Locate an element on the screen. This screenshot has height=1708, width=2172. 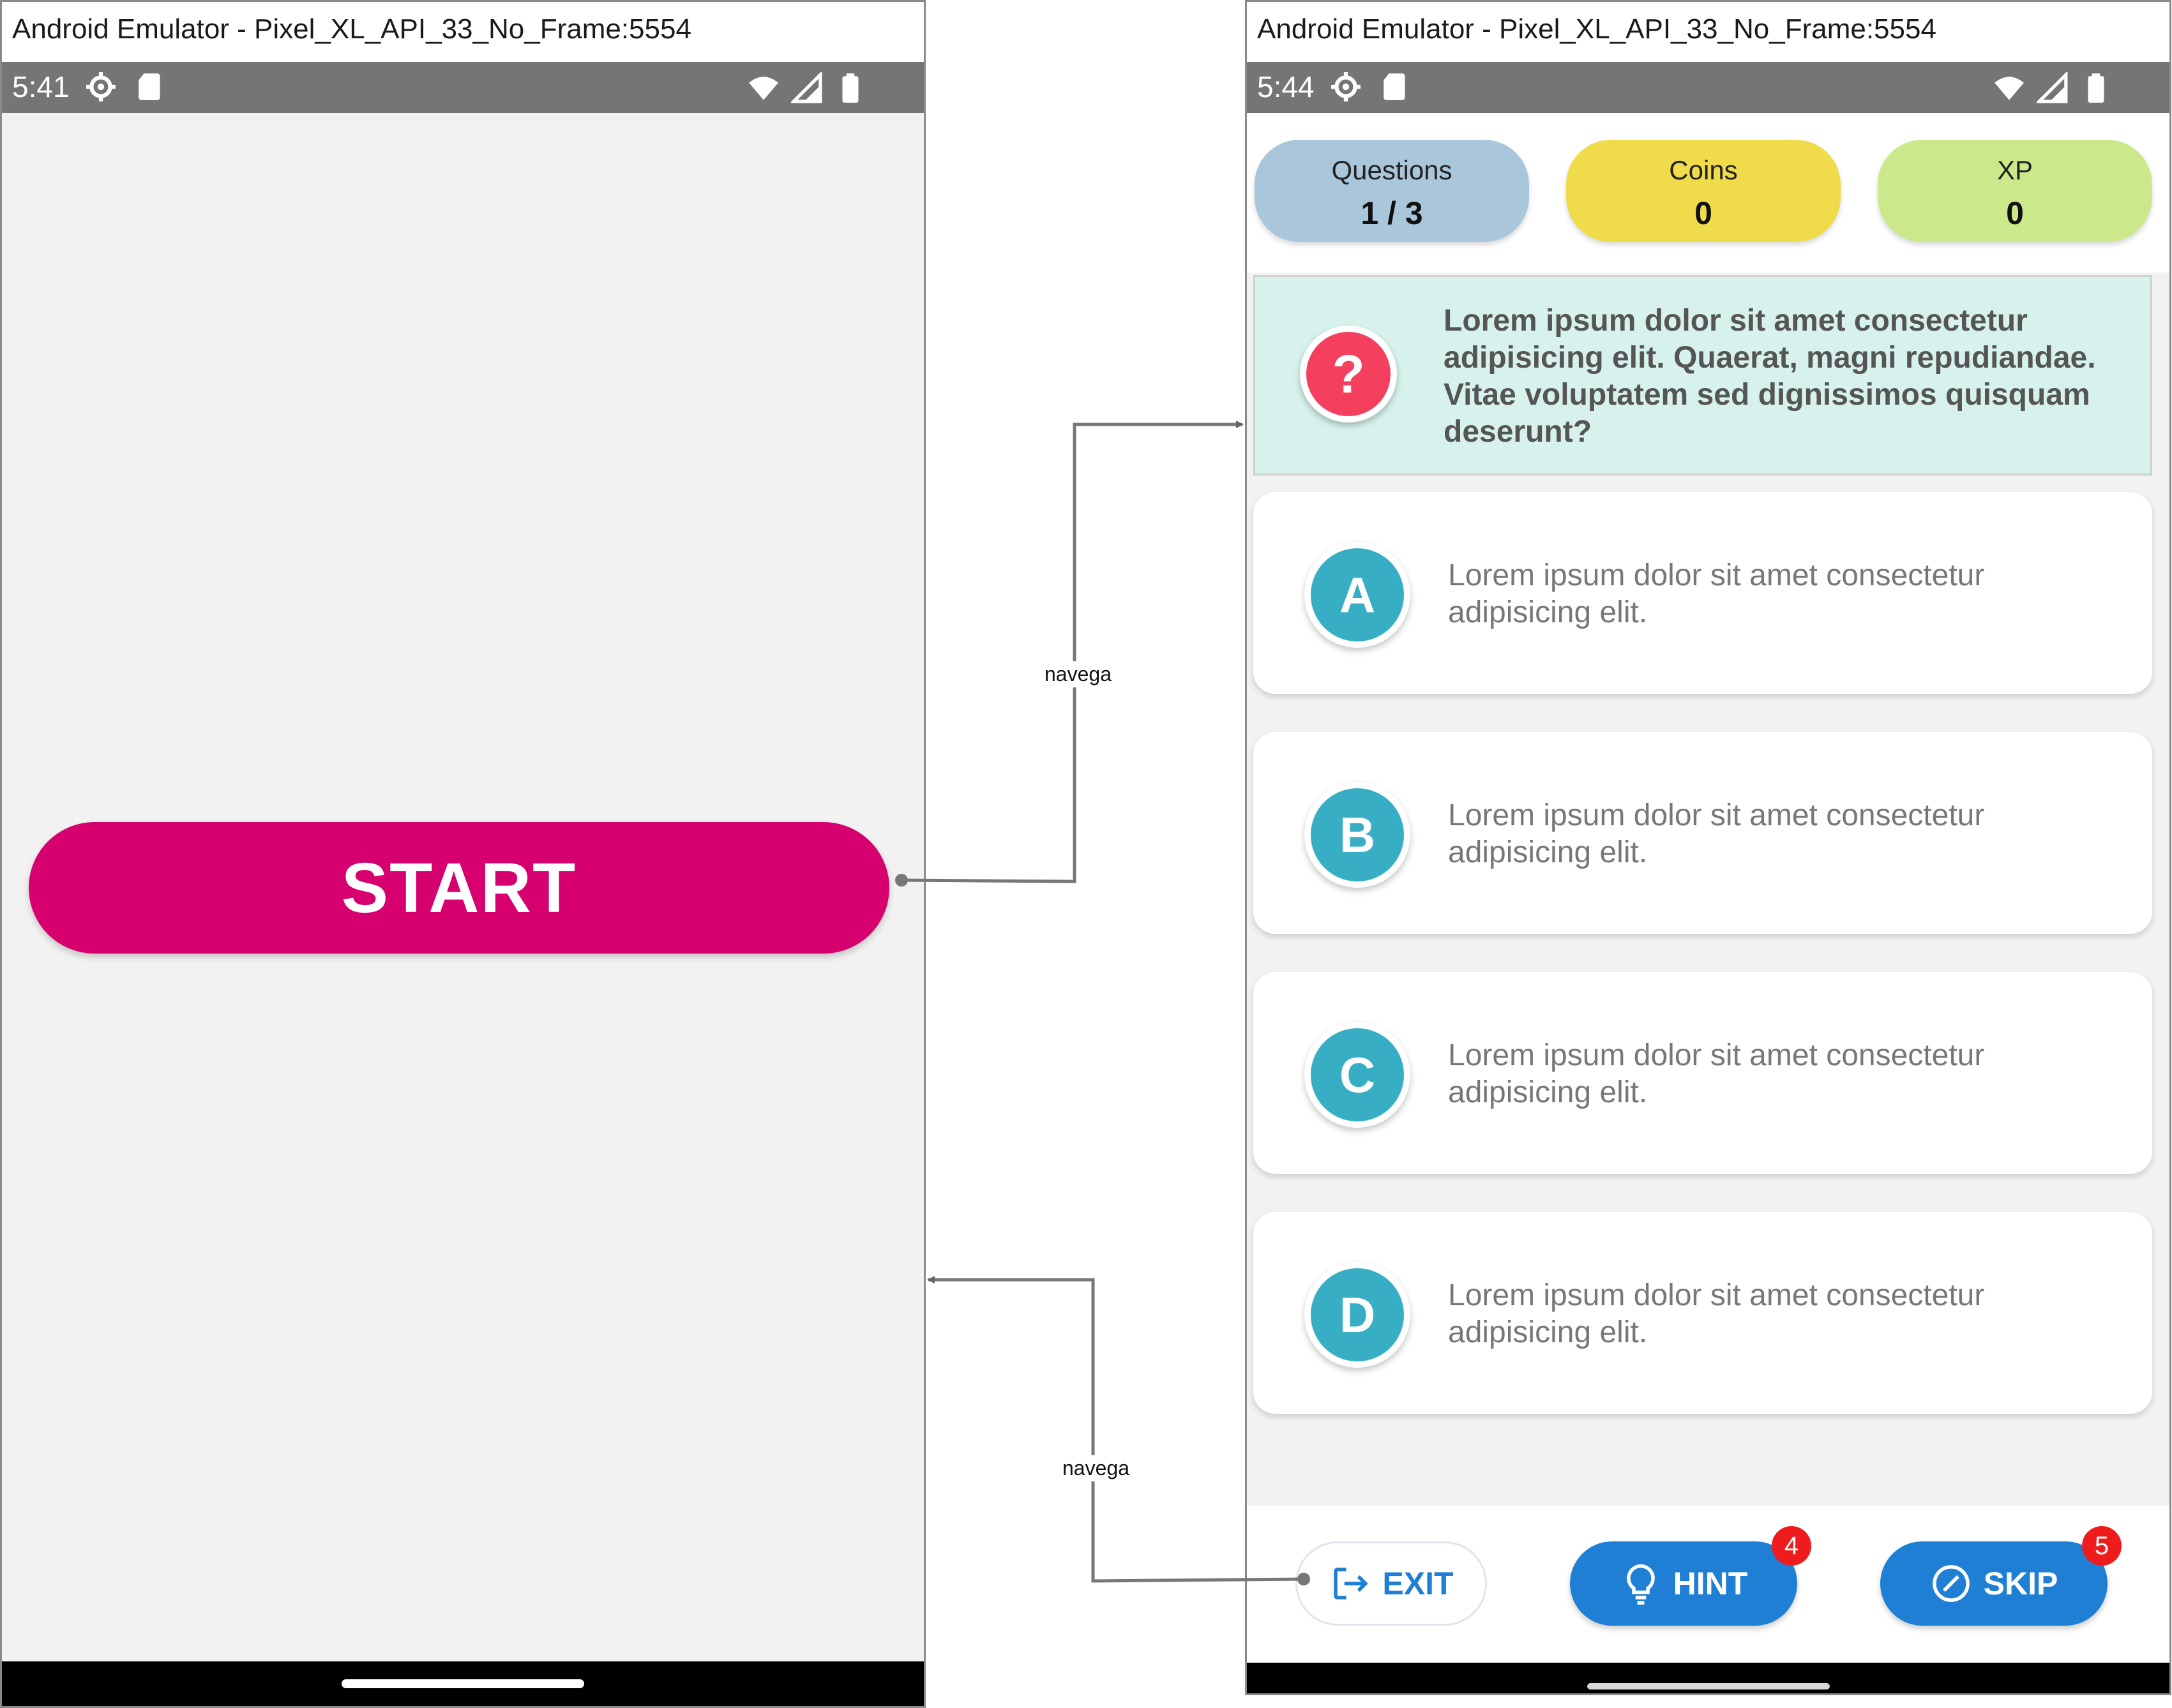
answer-letter-c: C is located at coordinates (1357, 1075).